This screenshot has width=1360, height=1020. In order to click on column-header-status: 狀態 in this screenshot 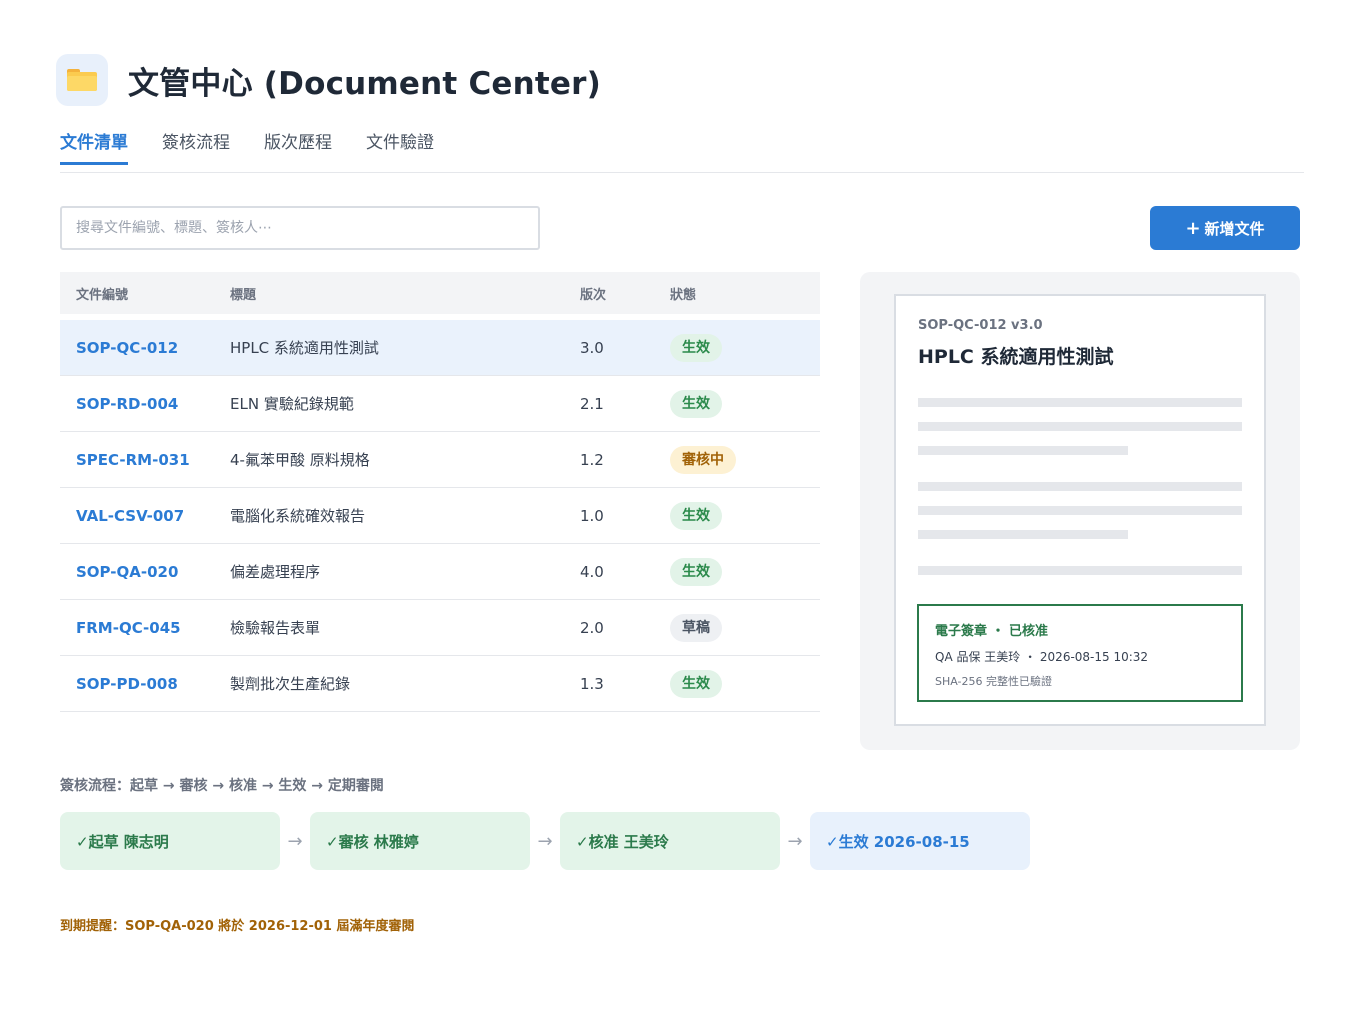, I will do `click(745, 293)`.